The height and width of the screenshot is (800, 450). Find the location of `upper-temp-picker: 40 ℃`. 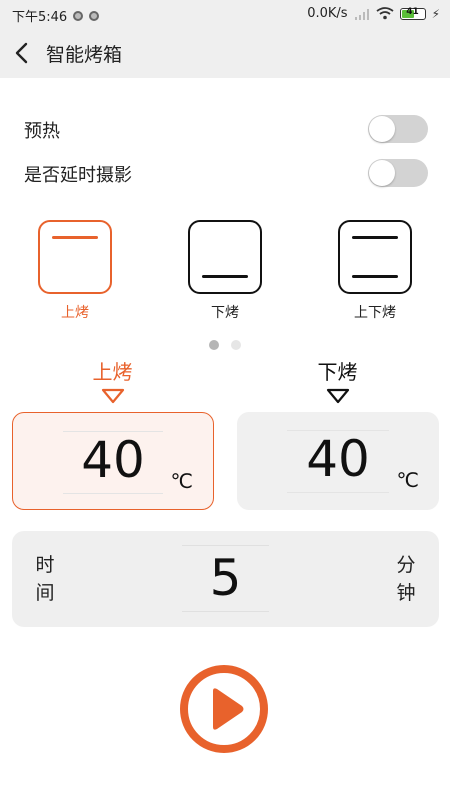

upper-temp-picker: 40 ℃ is located at coordinates (113, 461).